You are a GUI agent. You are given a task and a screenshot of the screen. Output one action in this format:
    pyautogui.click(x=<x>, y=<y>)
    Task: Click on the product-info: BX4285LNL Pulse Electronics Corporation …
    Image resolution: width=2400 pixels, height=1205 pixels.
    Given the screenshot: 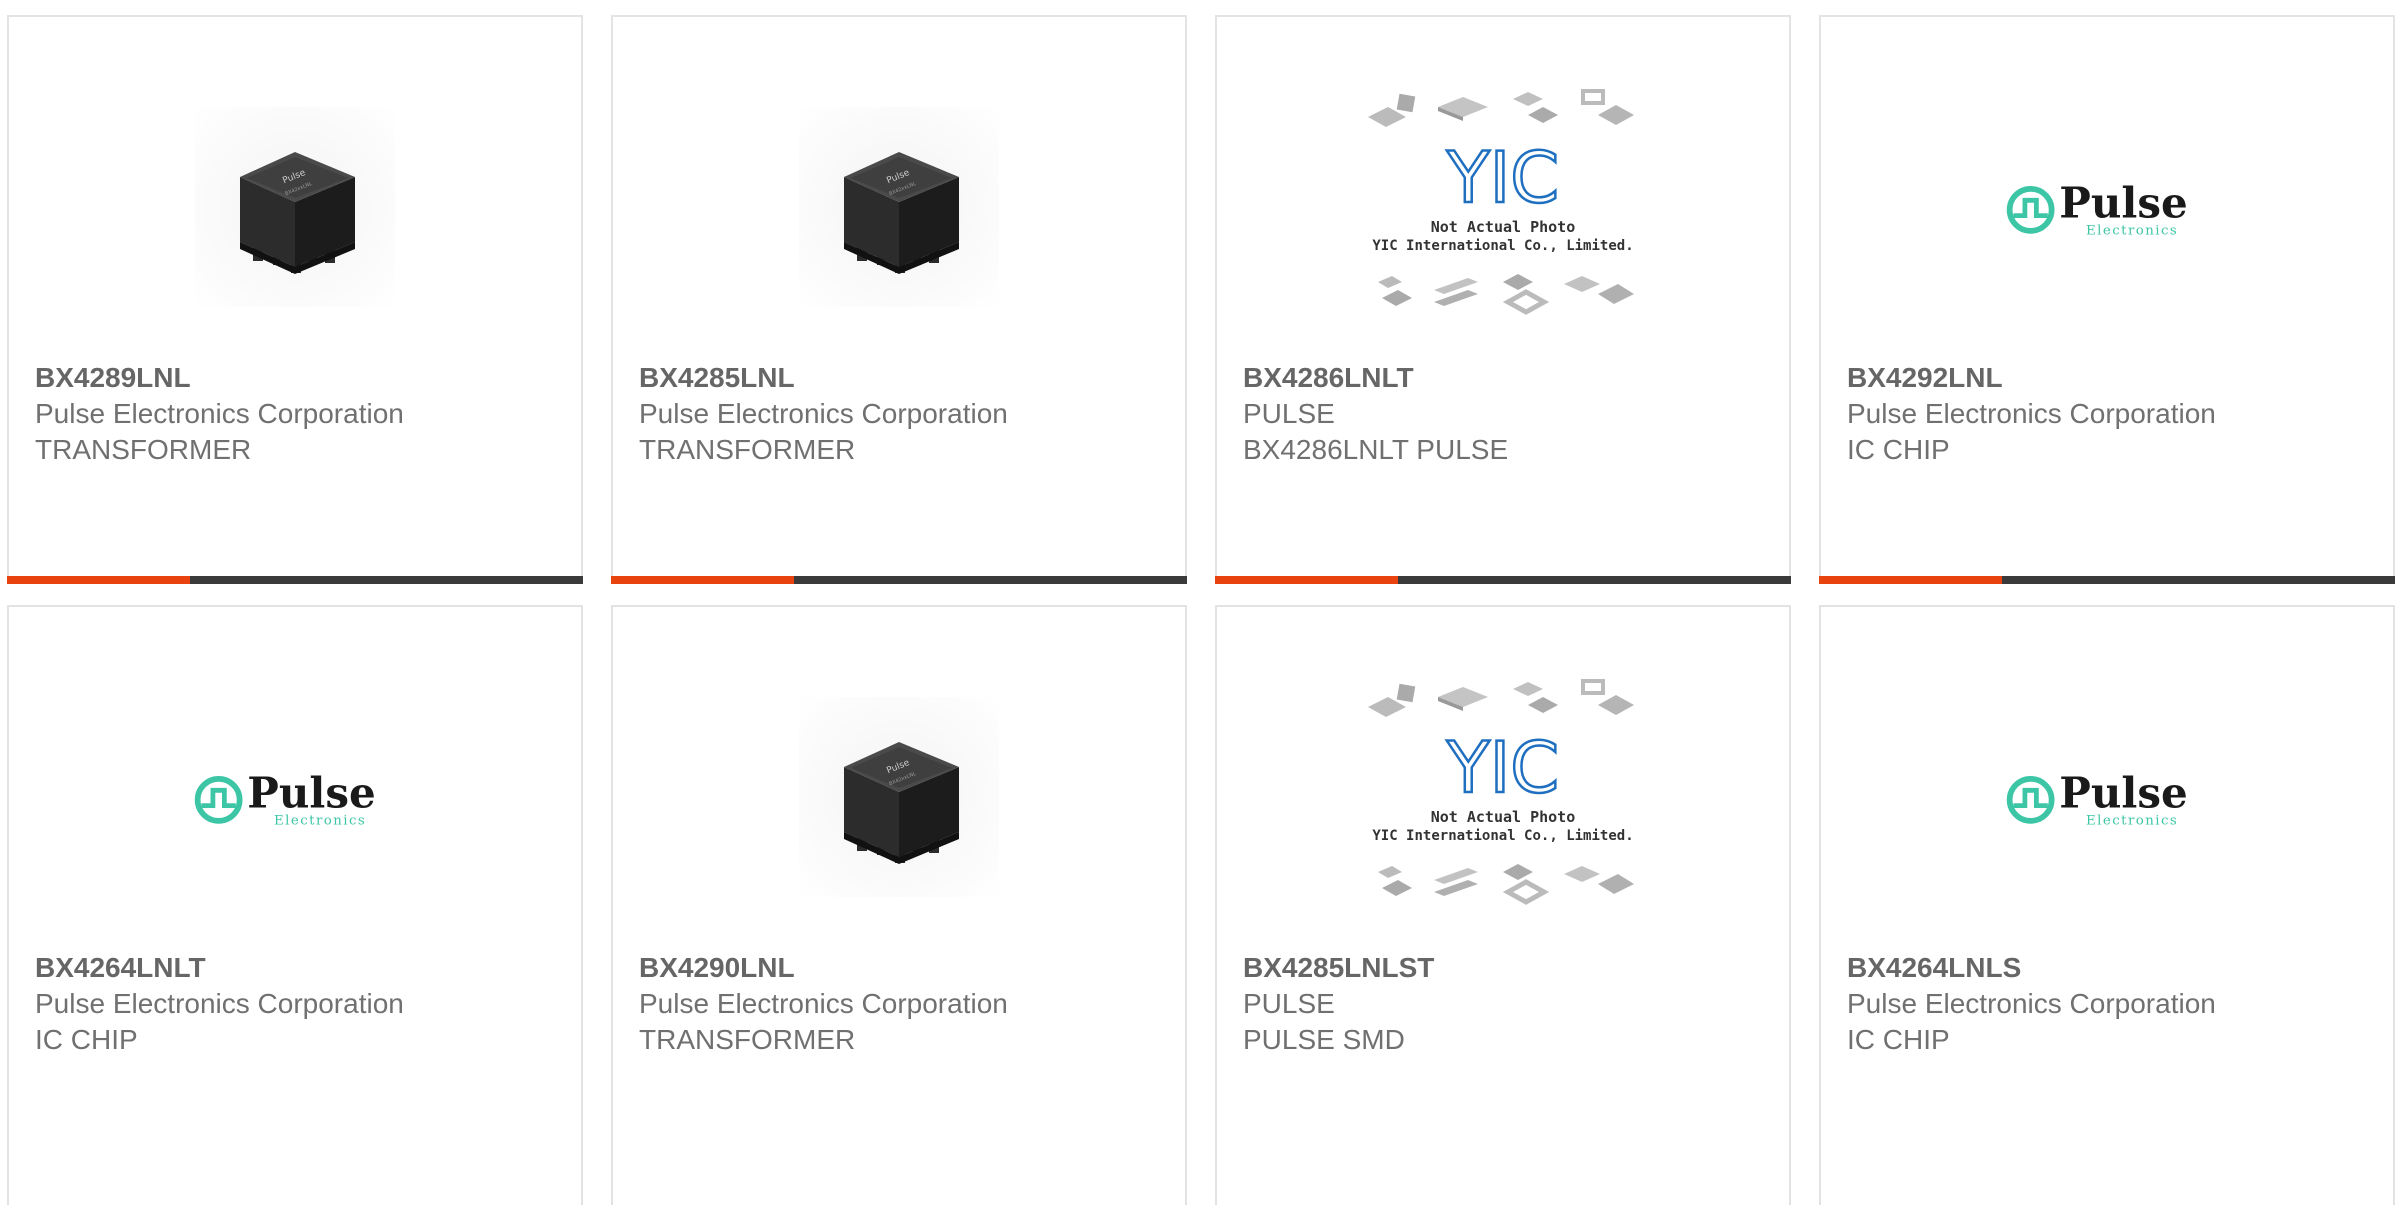 What is the action you would take?
    pyautogui.click(x=902, y=414)
    